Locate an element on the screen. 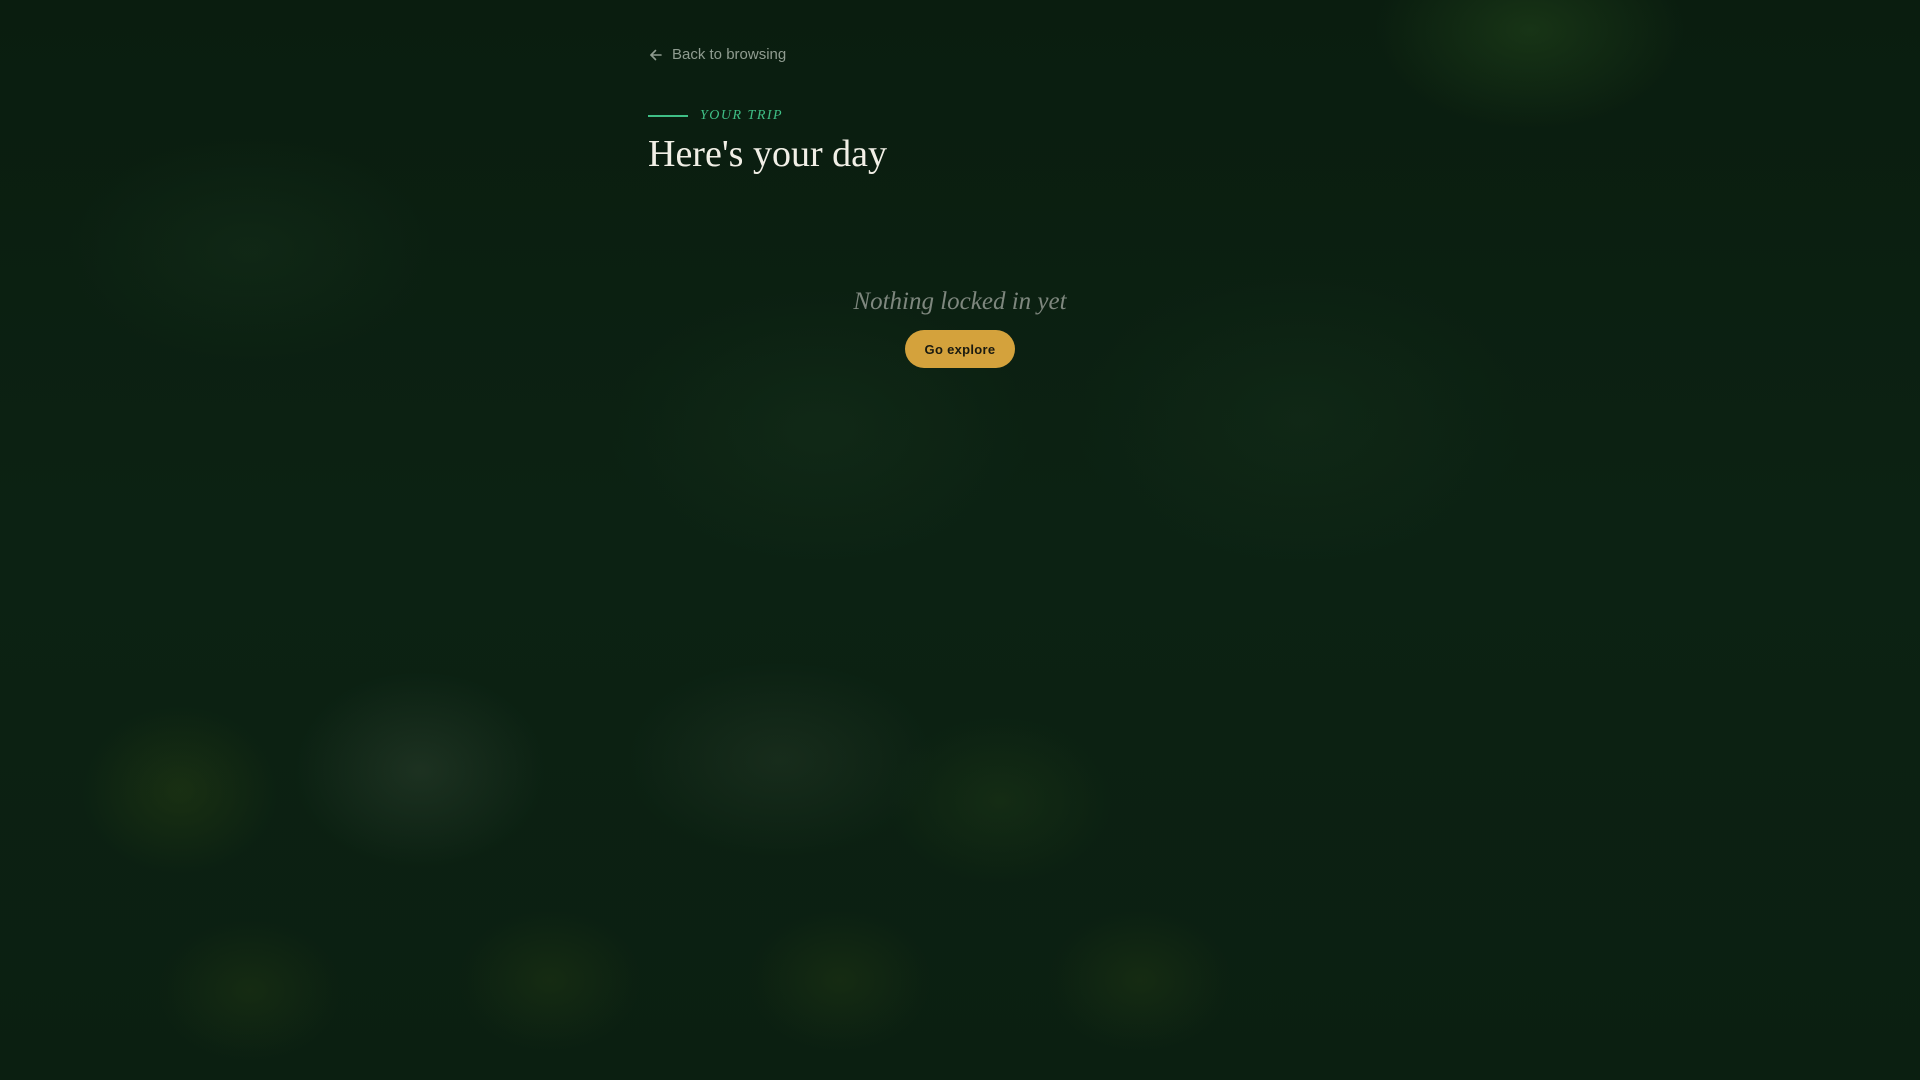 The width and height of the screenshot is (1920, 1080). back-link-label: Back to browsing is located at coordinates (729, 54).